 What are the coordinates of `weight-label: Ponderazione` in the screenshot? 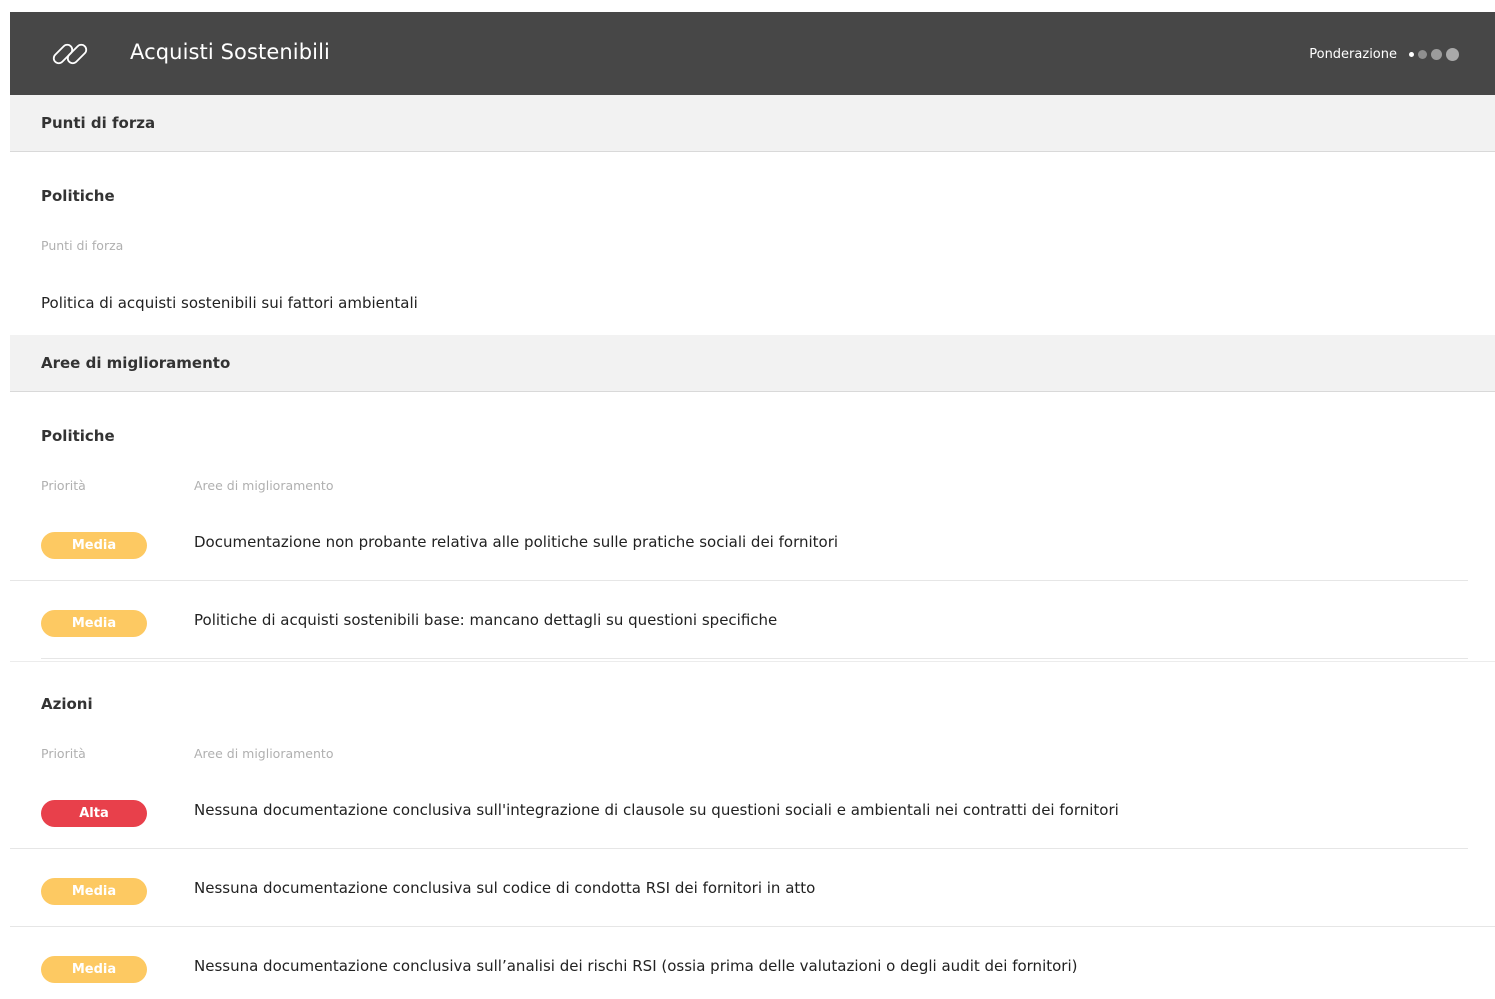 It's located at (1353, 54).